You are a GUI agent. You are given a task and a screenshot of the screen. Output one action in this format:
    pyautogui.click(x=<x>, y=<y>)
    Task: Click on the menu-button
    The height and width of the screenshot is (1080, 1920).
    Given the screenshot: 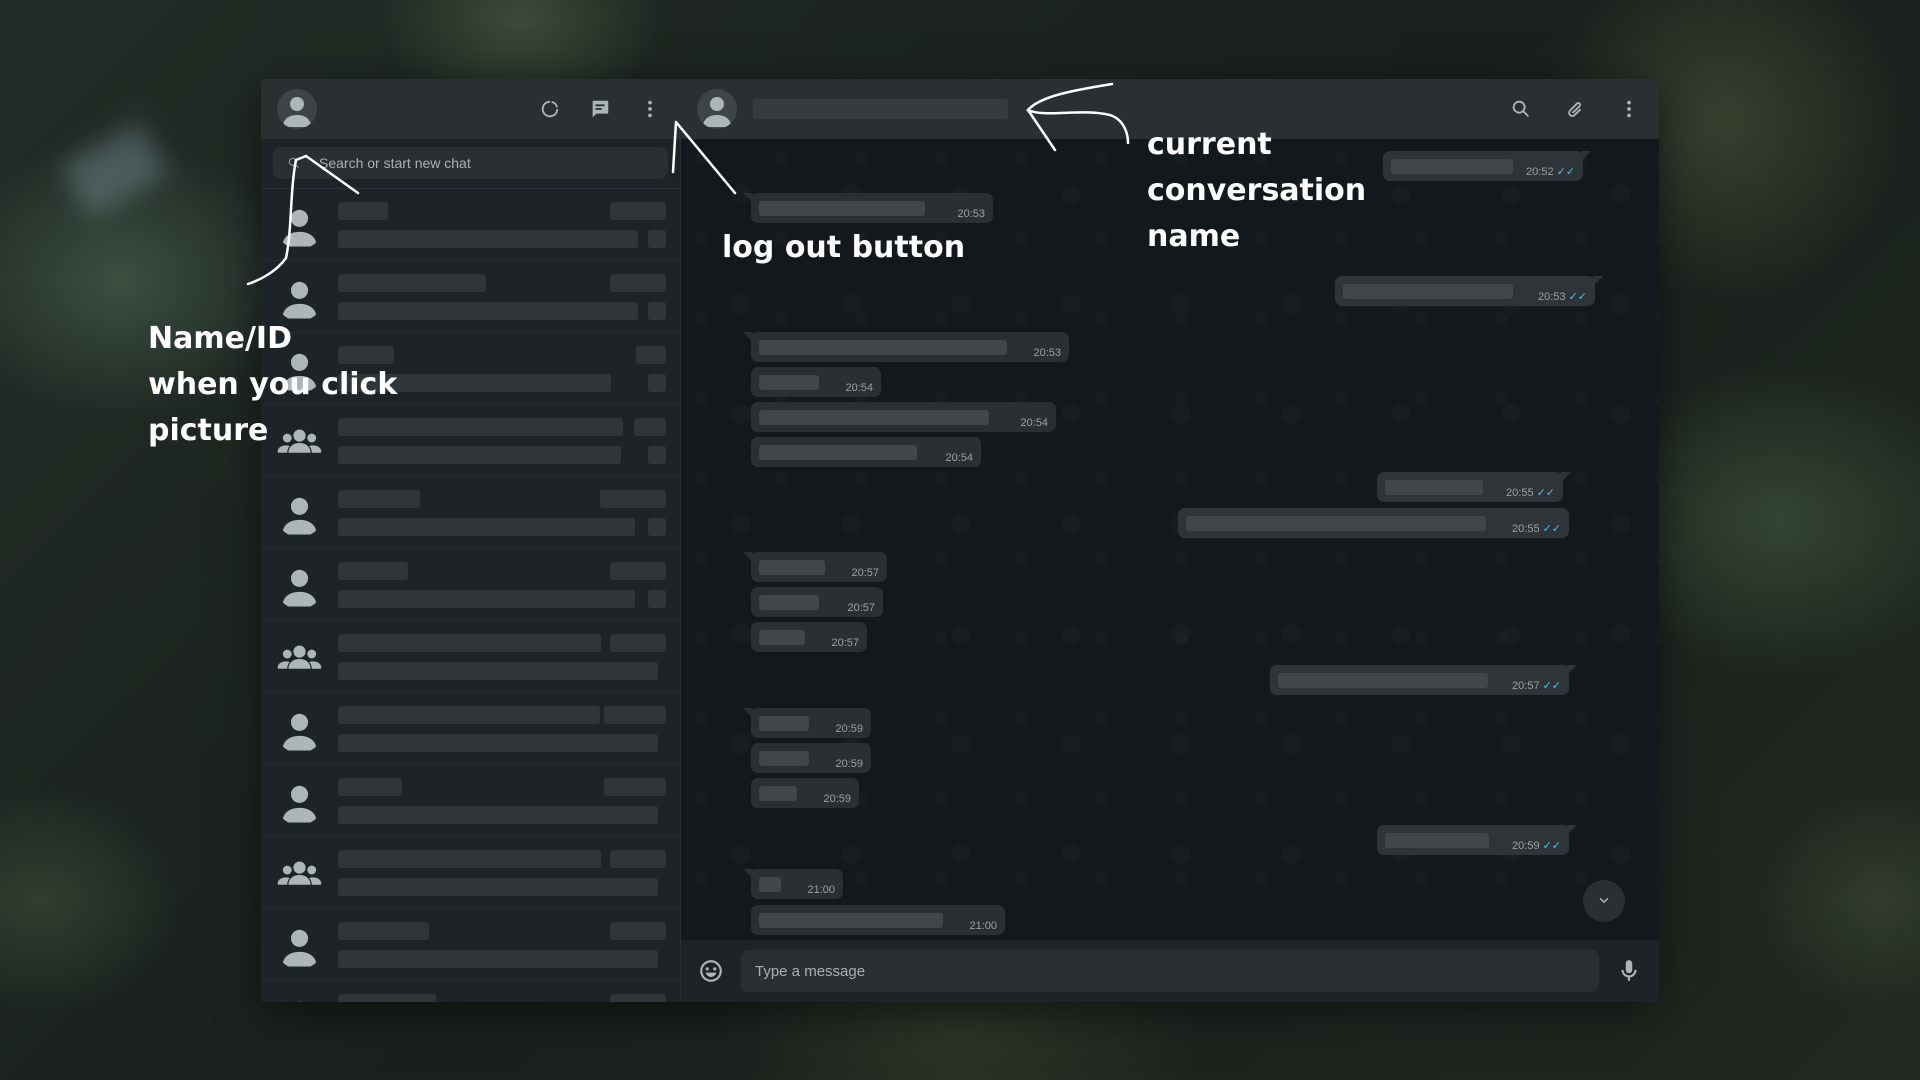 What is the action you would take?
    pyautogui.click(x=650, y=109)
    